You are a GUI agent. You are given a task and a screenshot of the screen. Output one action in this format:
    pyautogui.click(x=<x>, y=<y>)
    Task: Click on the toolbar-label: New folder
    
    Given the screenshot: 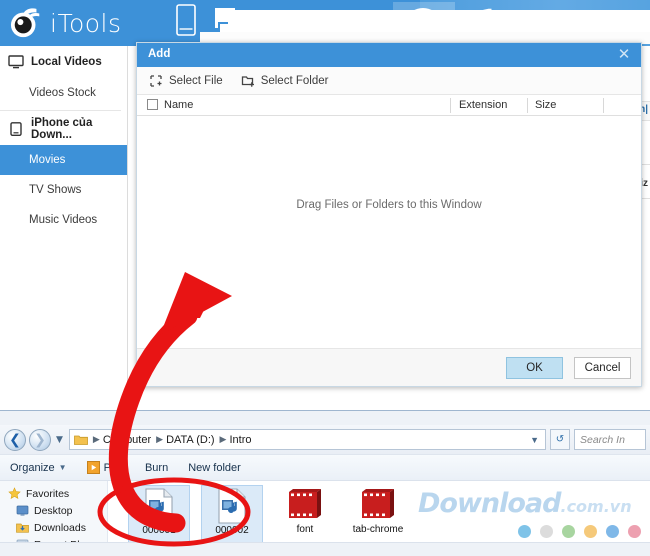 What is the action you would take?
    pyautogui.click(x=214, y=467)
    